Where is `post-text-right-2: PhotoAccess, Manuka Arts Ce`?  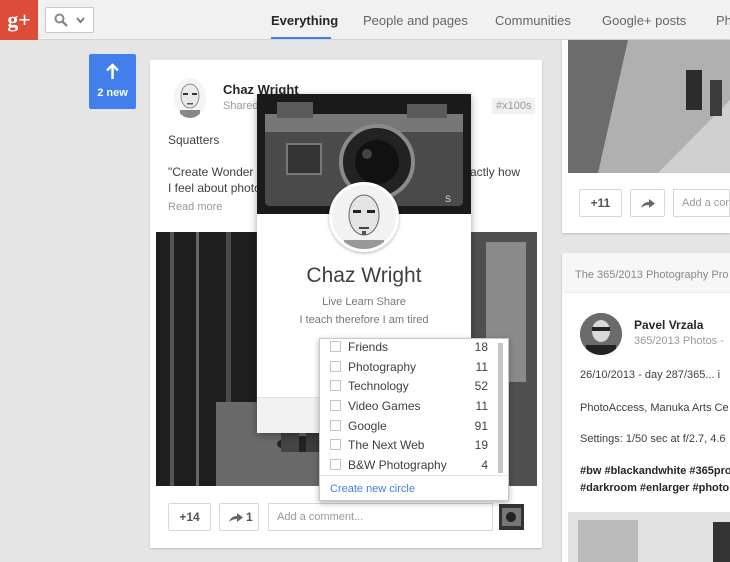 post-text-right-2: PhotoAccess, Manuka Arts Ce is located at coordinates (654, 408).